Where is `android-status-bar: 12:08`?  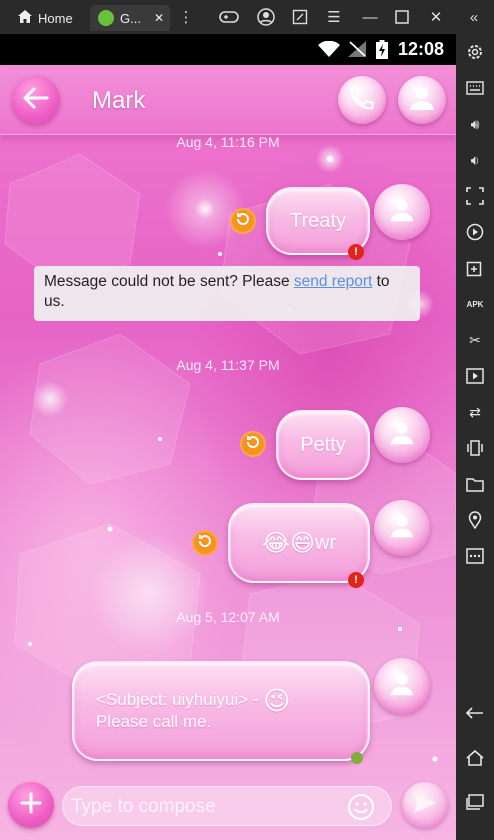 android-status-bar: 12:08 is located at coordinates (228, 49).